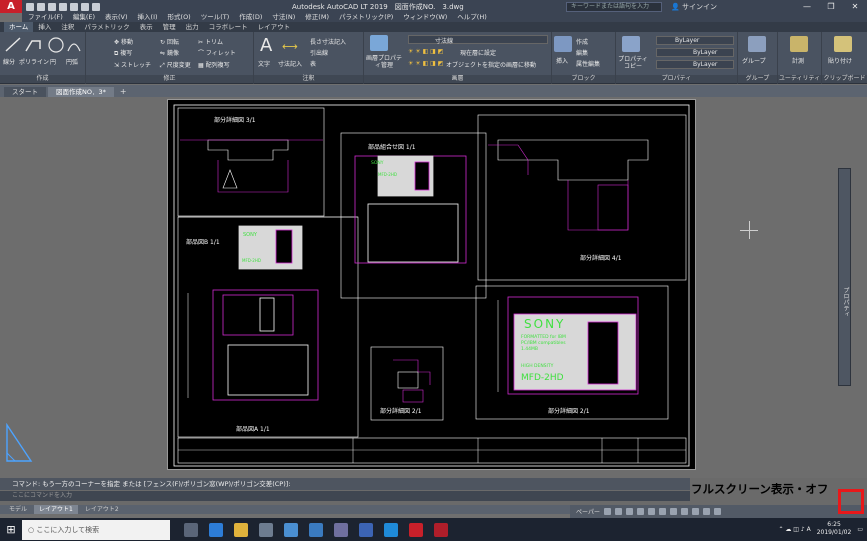 The height and width of the screenshot is (541, 867). Describe the element at coordinates (695, 64) in the screenshot. I see `lineweight-dropdown: ByLayer` at that location.